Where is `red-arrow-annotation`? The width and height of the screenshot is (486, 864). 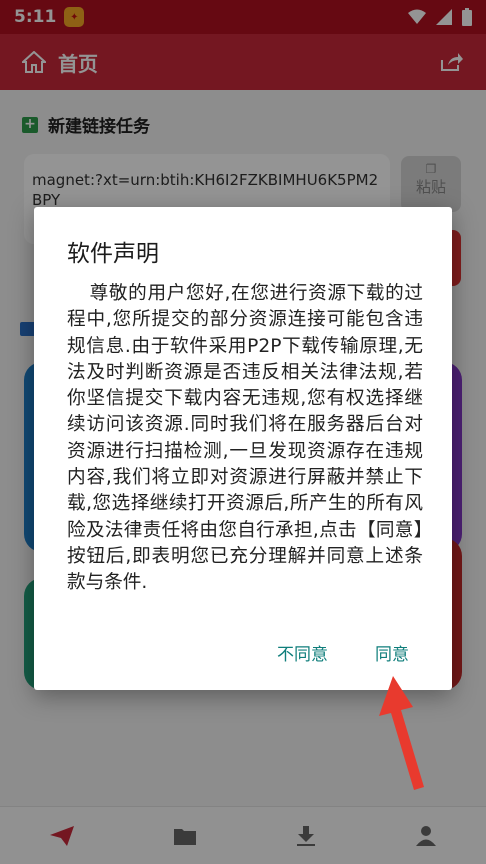 red-arrow-annotation is located at coordinates (401, 733).